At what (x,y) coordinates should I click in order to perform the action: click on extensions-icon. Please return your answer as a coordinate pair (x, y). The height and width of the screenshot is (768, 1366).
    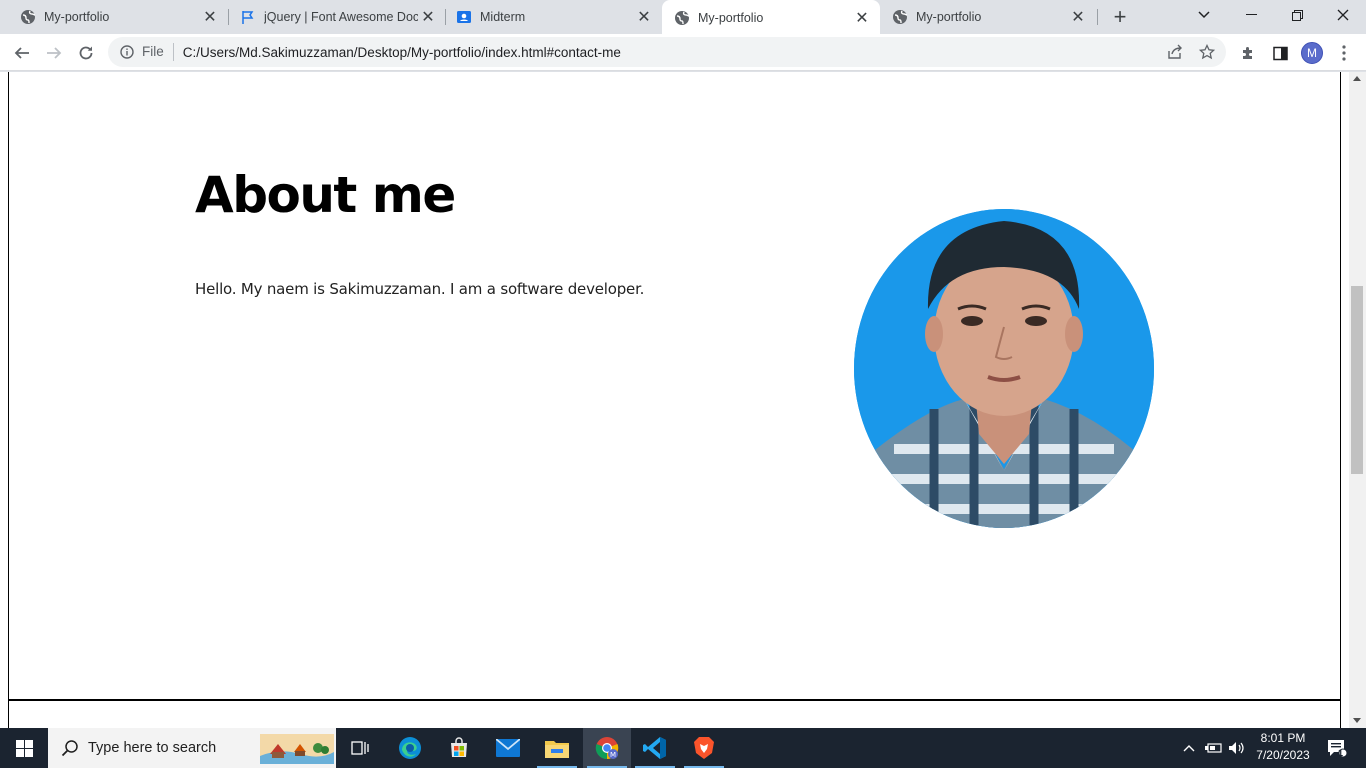
    Looking at the image, I should click on (1248, 53).